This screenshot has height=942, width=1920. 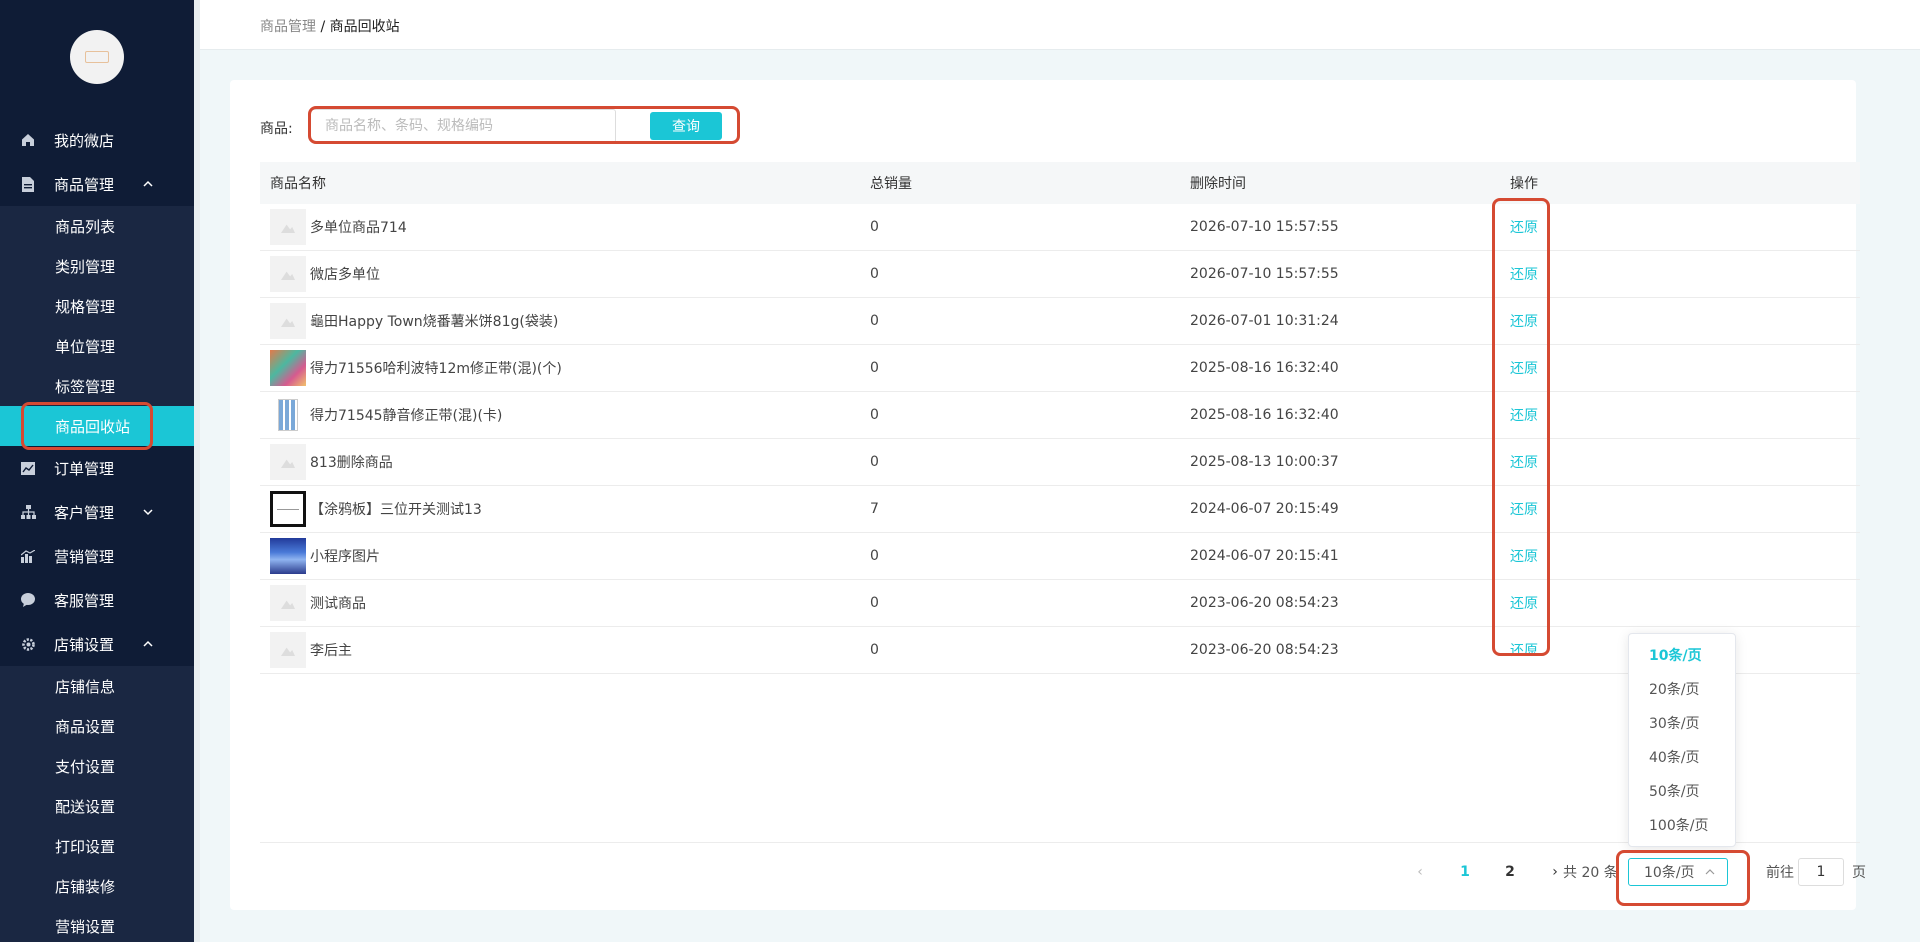 What do you see at coordinates (1780, 873) in the screenshot?
I see `goto-label: 前往` at bounding box center [1780, 873].